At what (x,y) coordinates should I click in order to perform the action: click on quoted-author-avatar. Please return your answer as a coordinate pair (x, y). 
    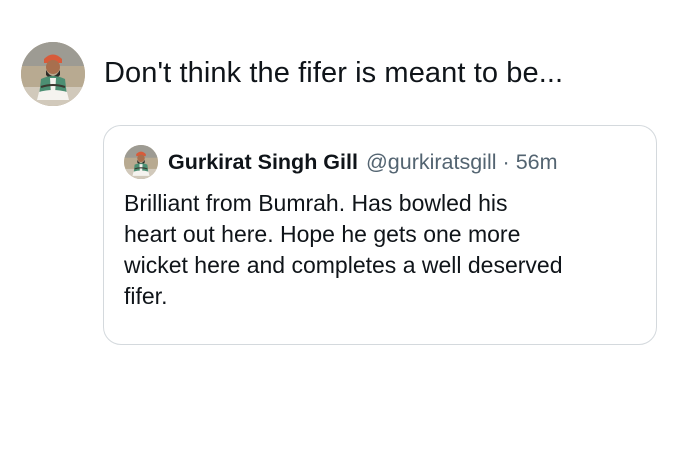
    Looking at the image, I should click on (141, 162).